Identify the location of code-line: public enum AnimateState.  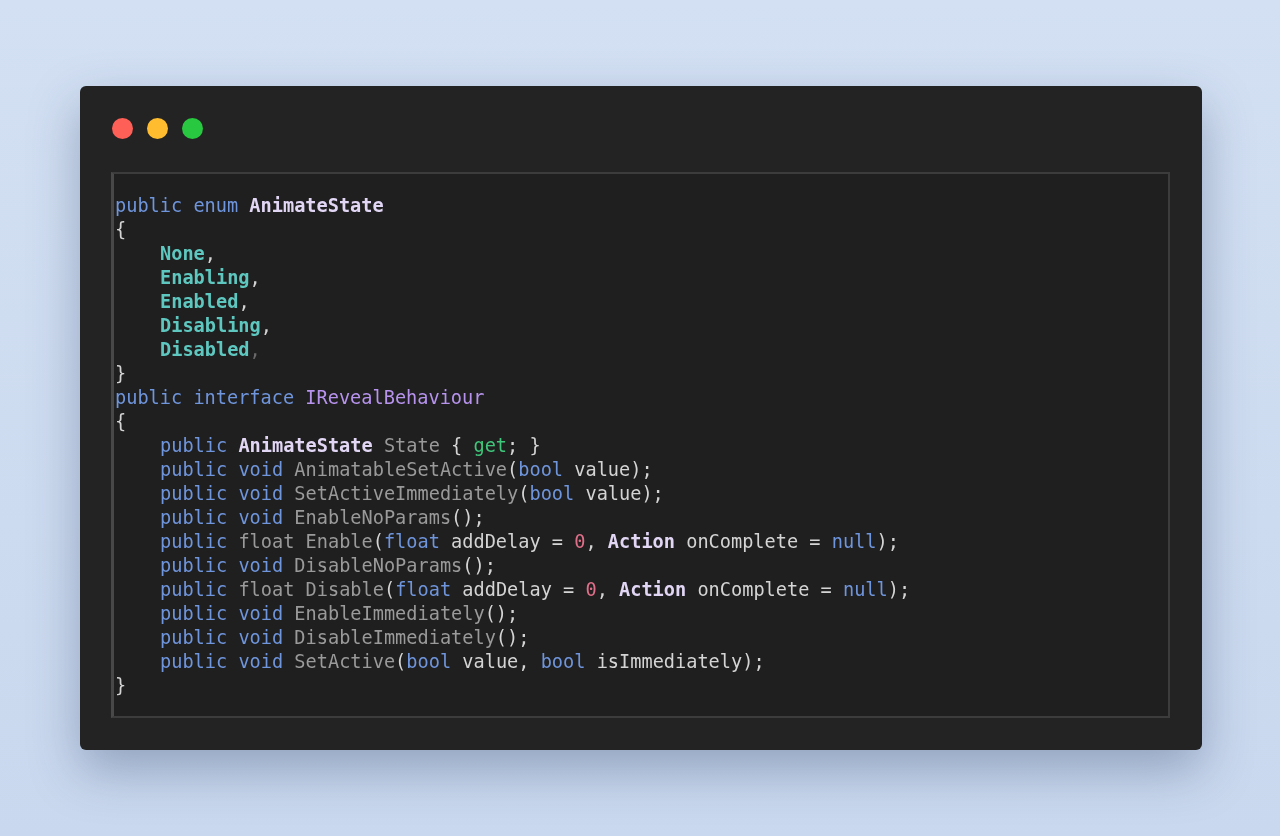
(249, 206).